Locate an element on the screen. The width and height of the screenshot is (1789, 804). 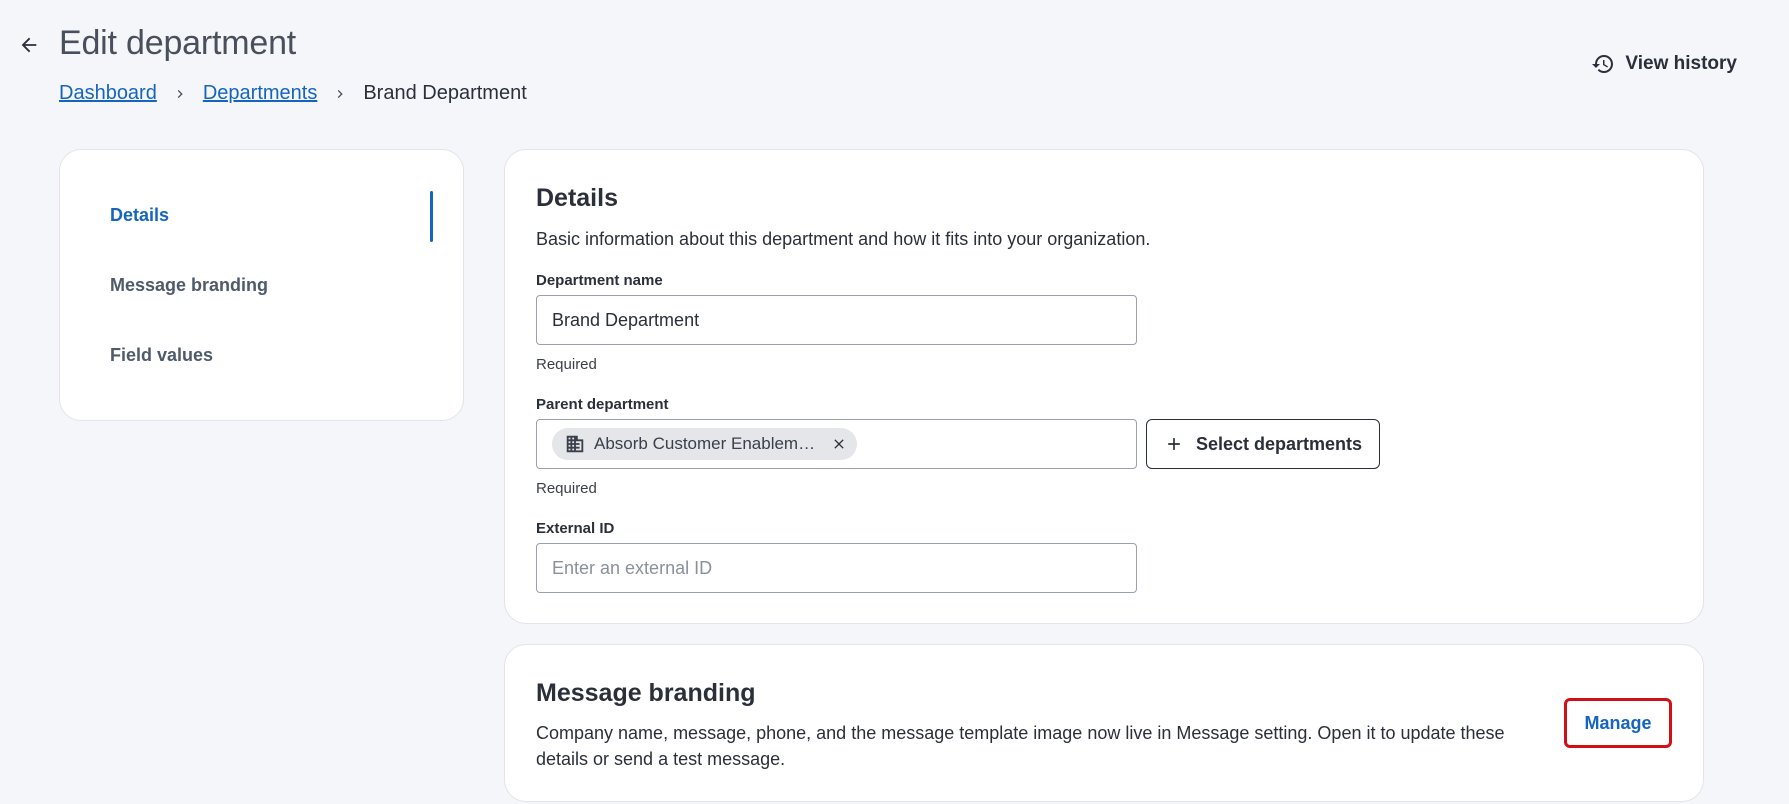
active-nav-indicator is located at coordinates (431, 216).